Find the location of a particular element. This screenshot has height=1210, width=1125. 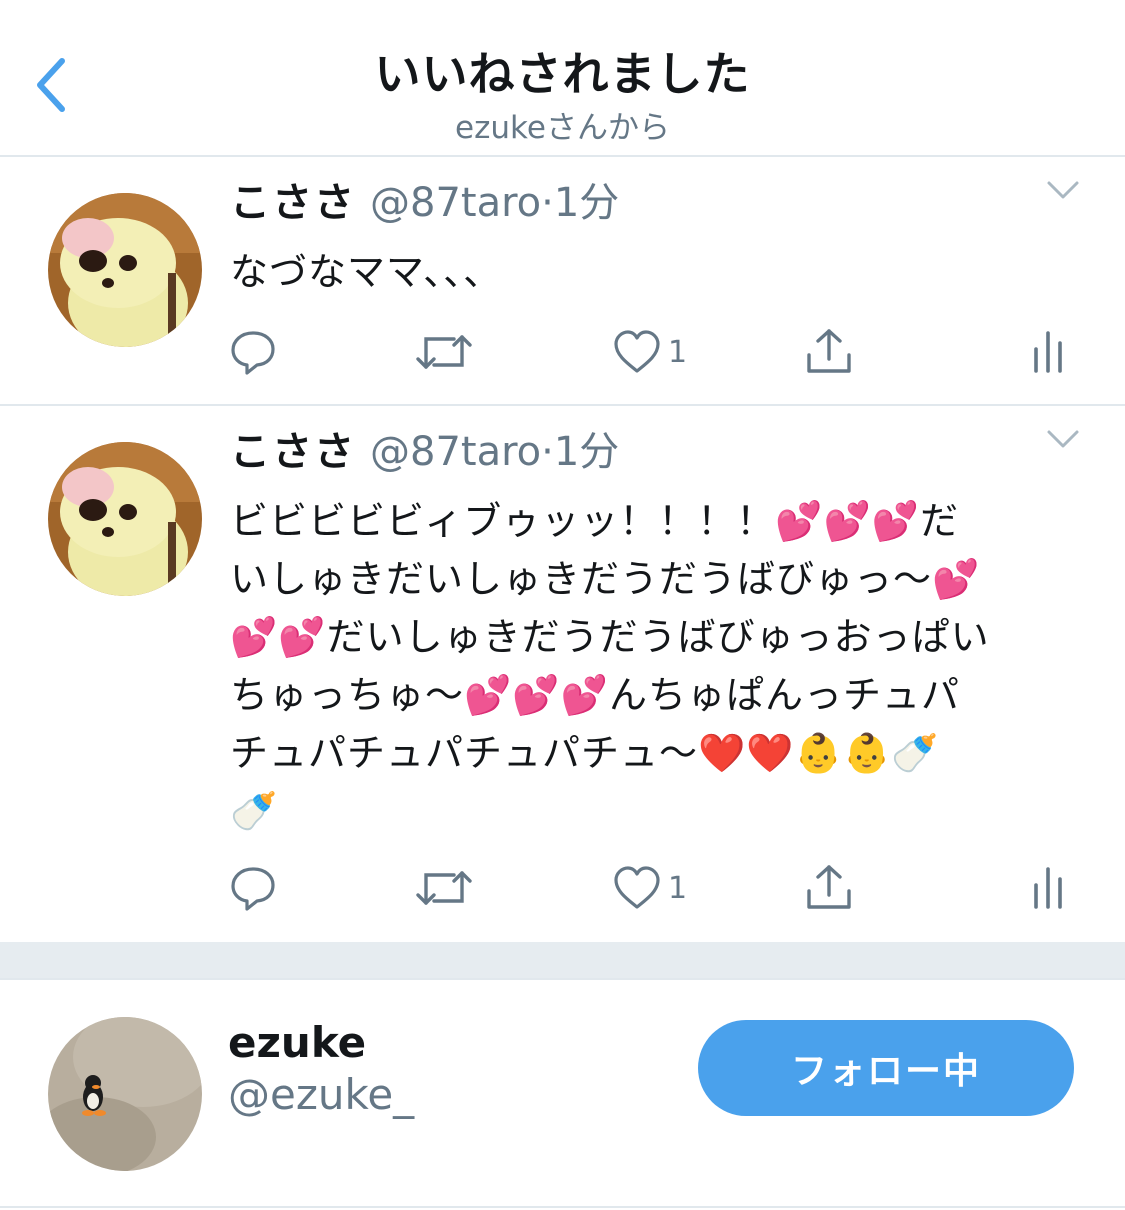

user-name: ezuke is located at coordinates (297, 1042).